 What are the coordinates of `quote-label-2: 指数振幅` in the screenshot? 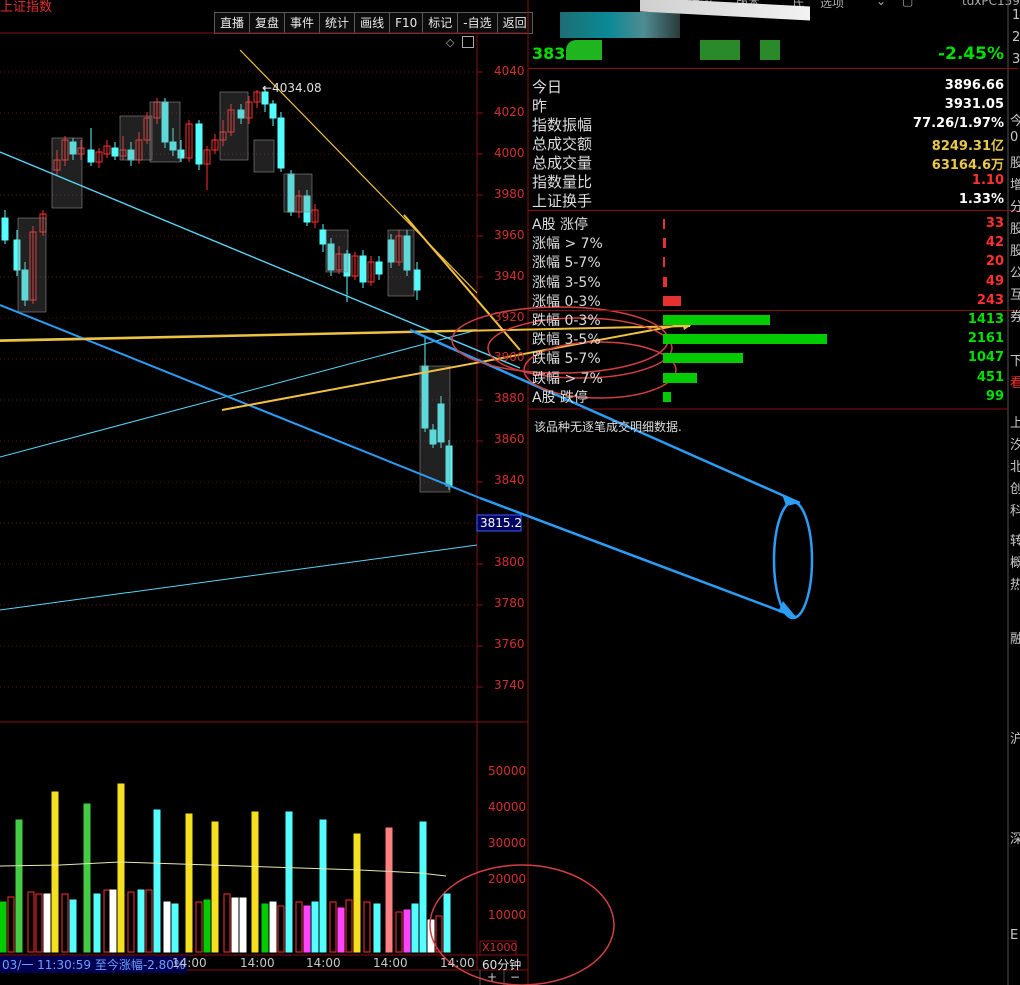 It's located at (562, 125).